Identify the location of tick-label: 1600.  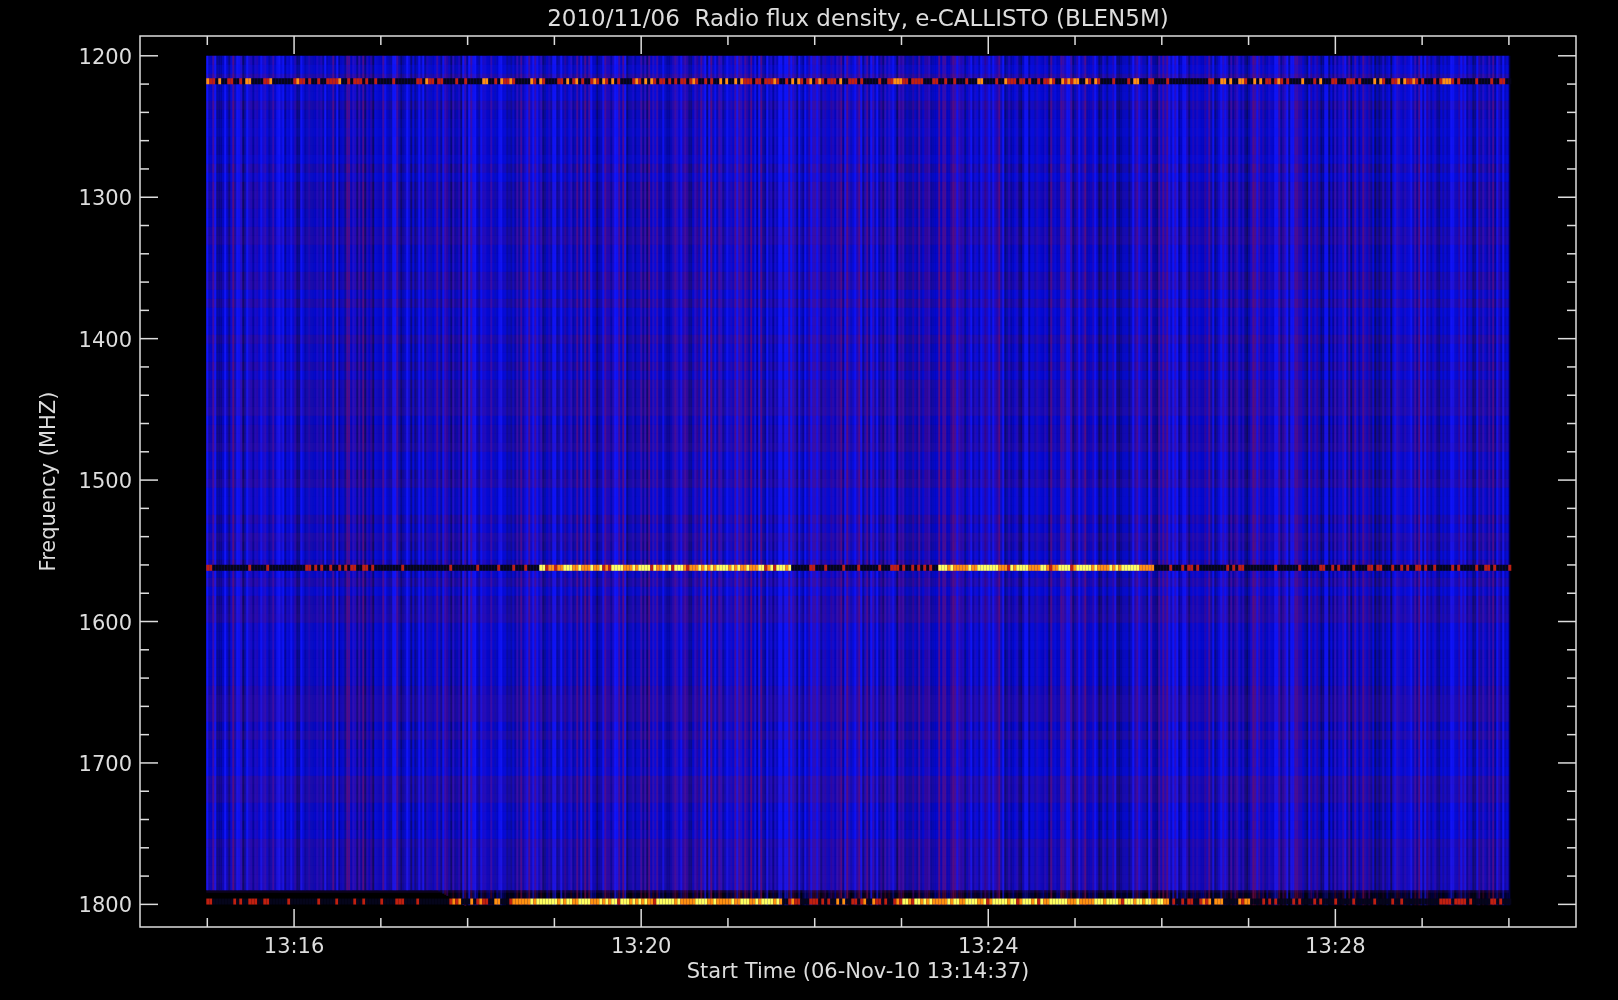
(105, 622).